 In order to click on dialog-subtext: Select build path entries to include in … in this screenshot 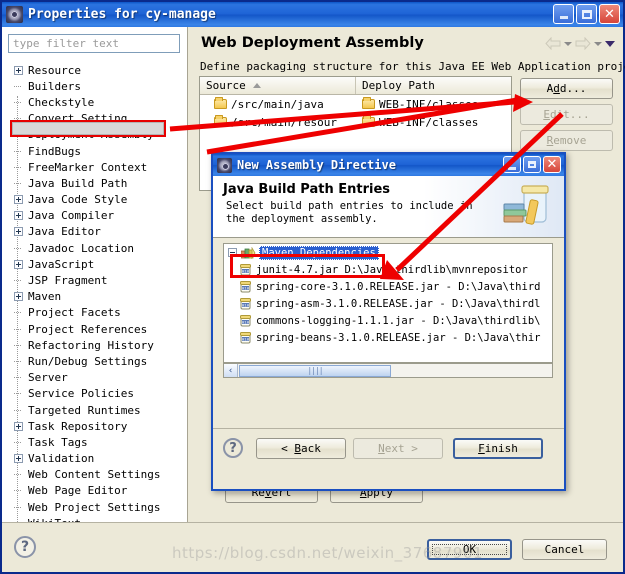, I will do `click(349, 212)`.